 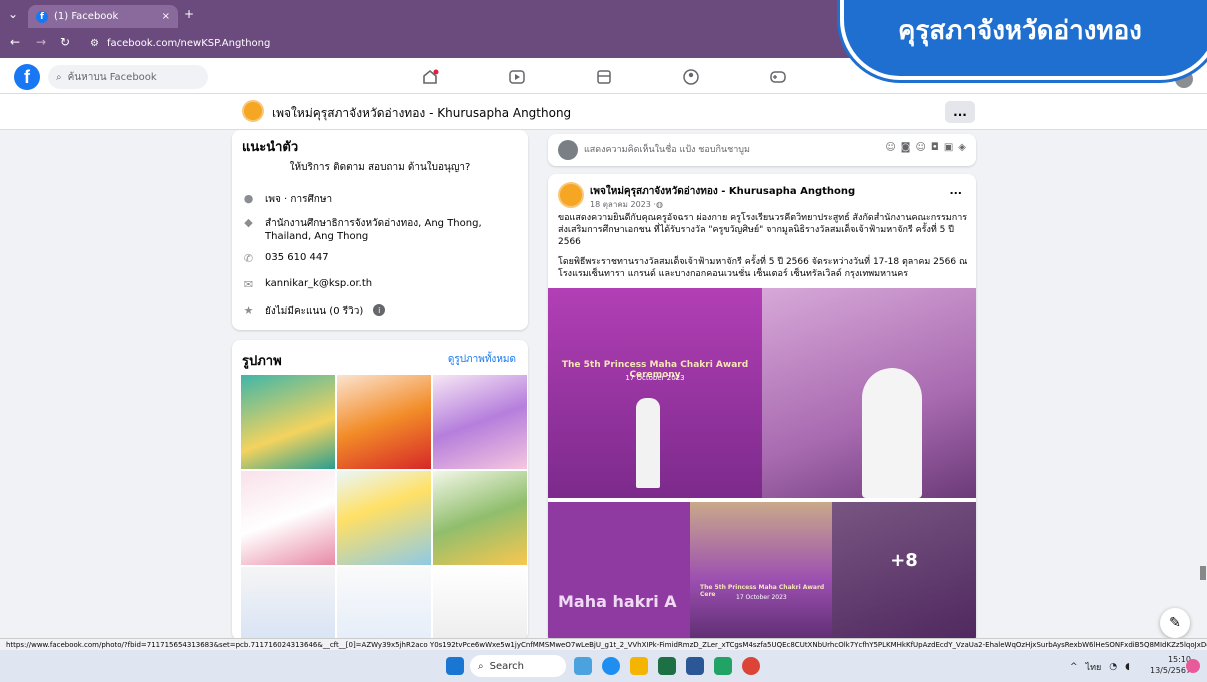 What do you see at coordinates (94, 43) in the screenshot?
I see `site-settings-icon: ⚙` at bounding box center [94, 43].